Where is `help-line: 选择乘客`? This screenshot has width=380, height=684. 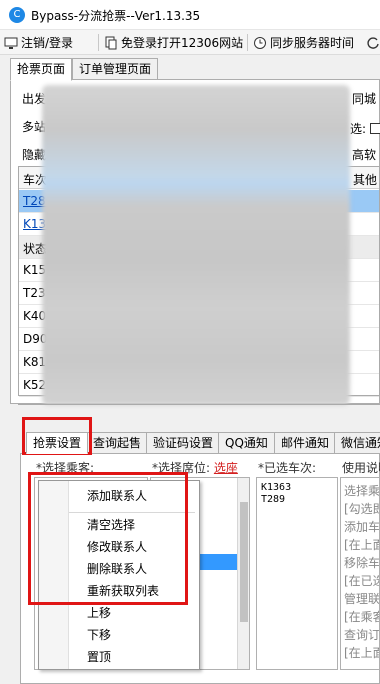
help-line: 选择乘客 is located at coordinates (362, 491).